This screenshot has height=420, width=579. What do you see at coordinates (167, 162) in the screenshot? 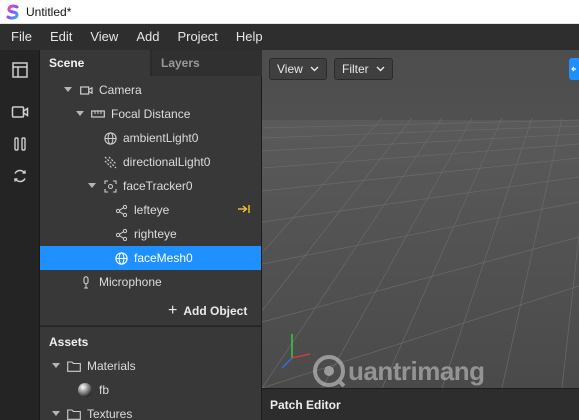
I see `tree-label-directional-light: directionalLight0` at bounding box center [167, 162].